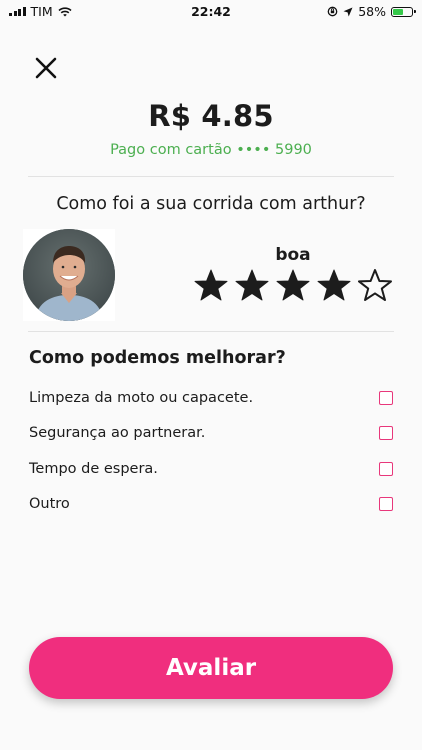 The image size is (422, 750). Describe the element at coordinates (293, 255) in the screenshot. I see `rating-label: boa` at that location.